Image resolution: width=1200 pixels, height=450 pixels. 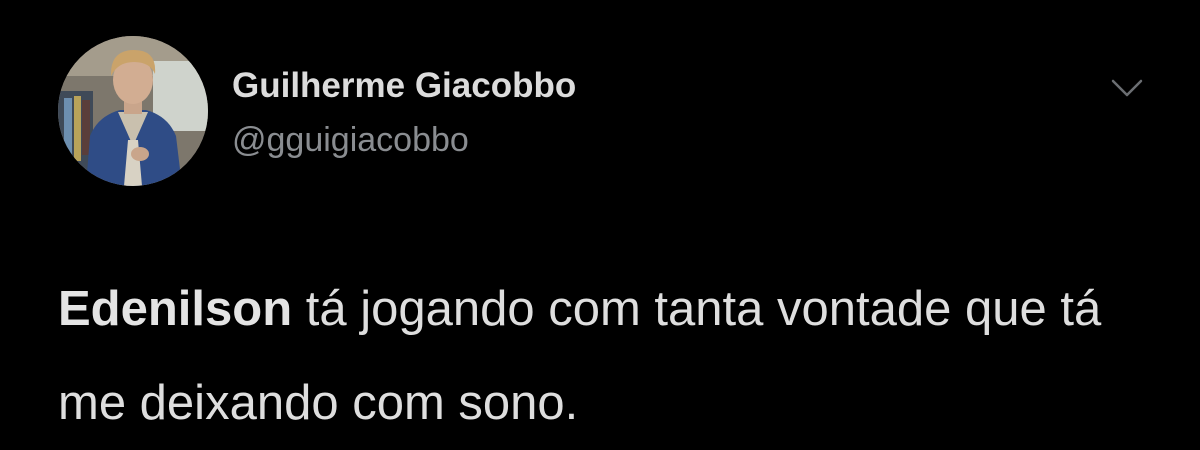 What do you see at coordinates (1127, 88) in the screenshot?
I see `chevron-down-icon` at bounding box center [1127, 88].